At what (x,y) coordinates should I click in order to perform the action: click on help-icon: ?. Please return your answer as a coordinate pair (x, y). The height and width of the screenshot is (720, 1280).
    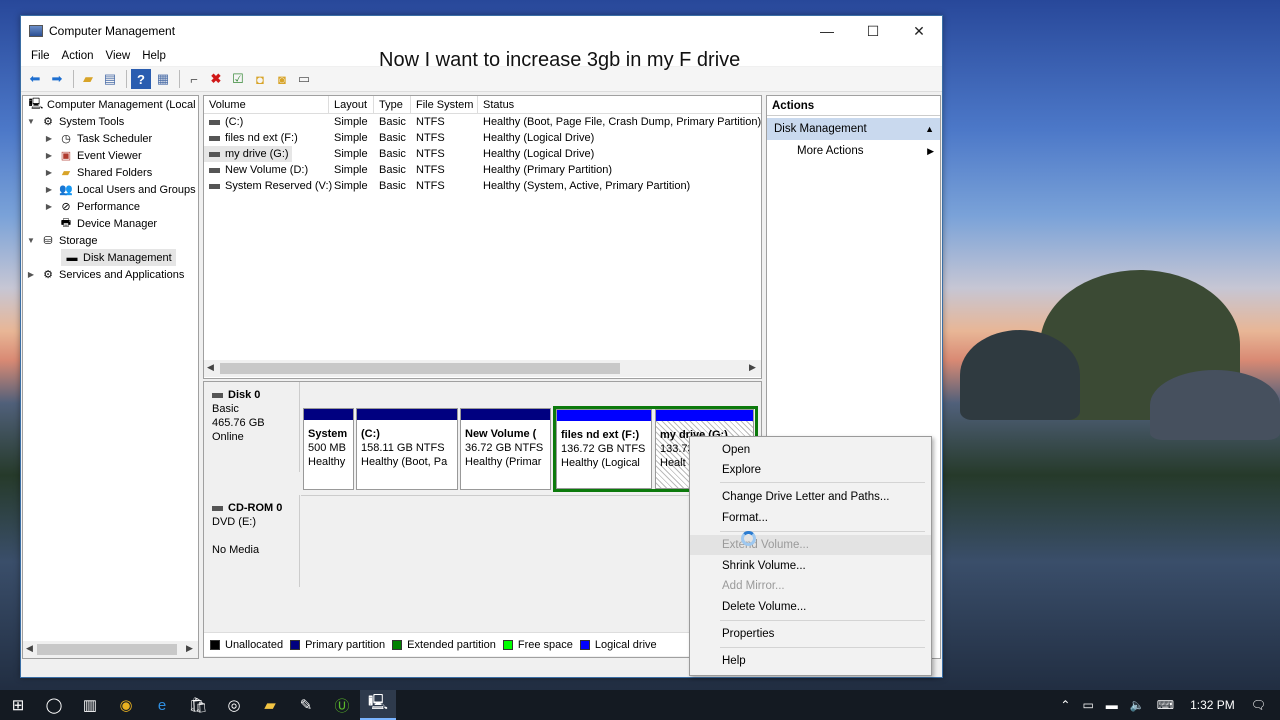
    Looking at the image, I should click on (141, 79).